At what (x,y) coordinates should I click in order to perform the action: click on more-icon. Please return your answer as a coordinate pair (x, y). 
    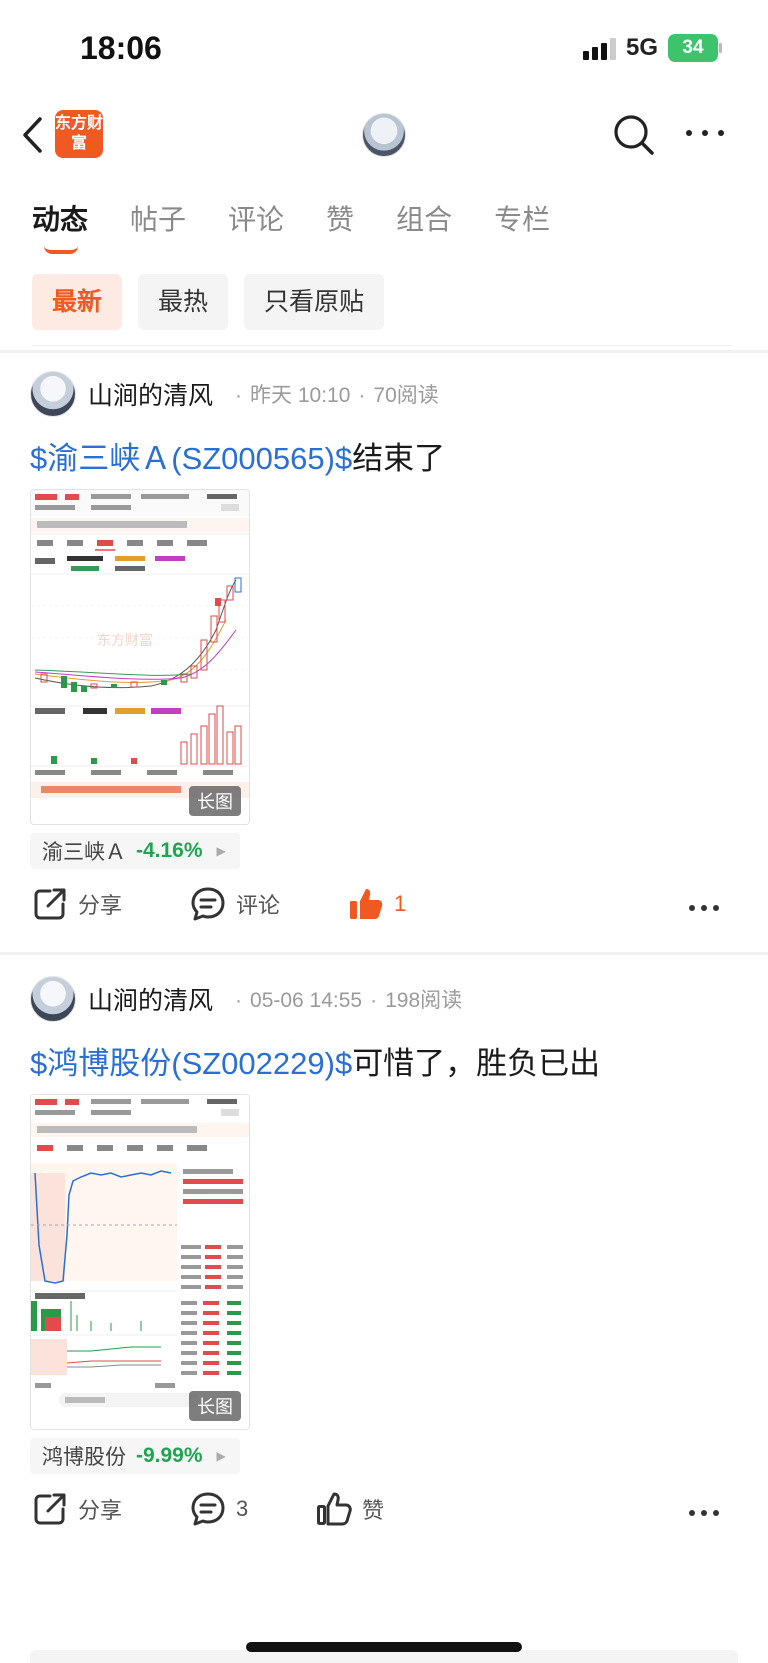
    Looking at the image, I should click on (705, 133).